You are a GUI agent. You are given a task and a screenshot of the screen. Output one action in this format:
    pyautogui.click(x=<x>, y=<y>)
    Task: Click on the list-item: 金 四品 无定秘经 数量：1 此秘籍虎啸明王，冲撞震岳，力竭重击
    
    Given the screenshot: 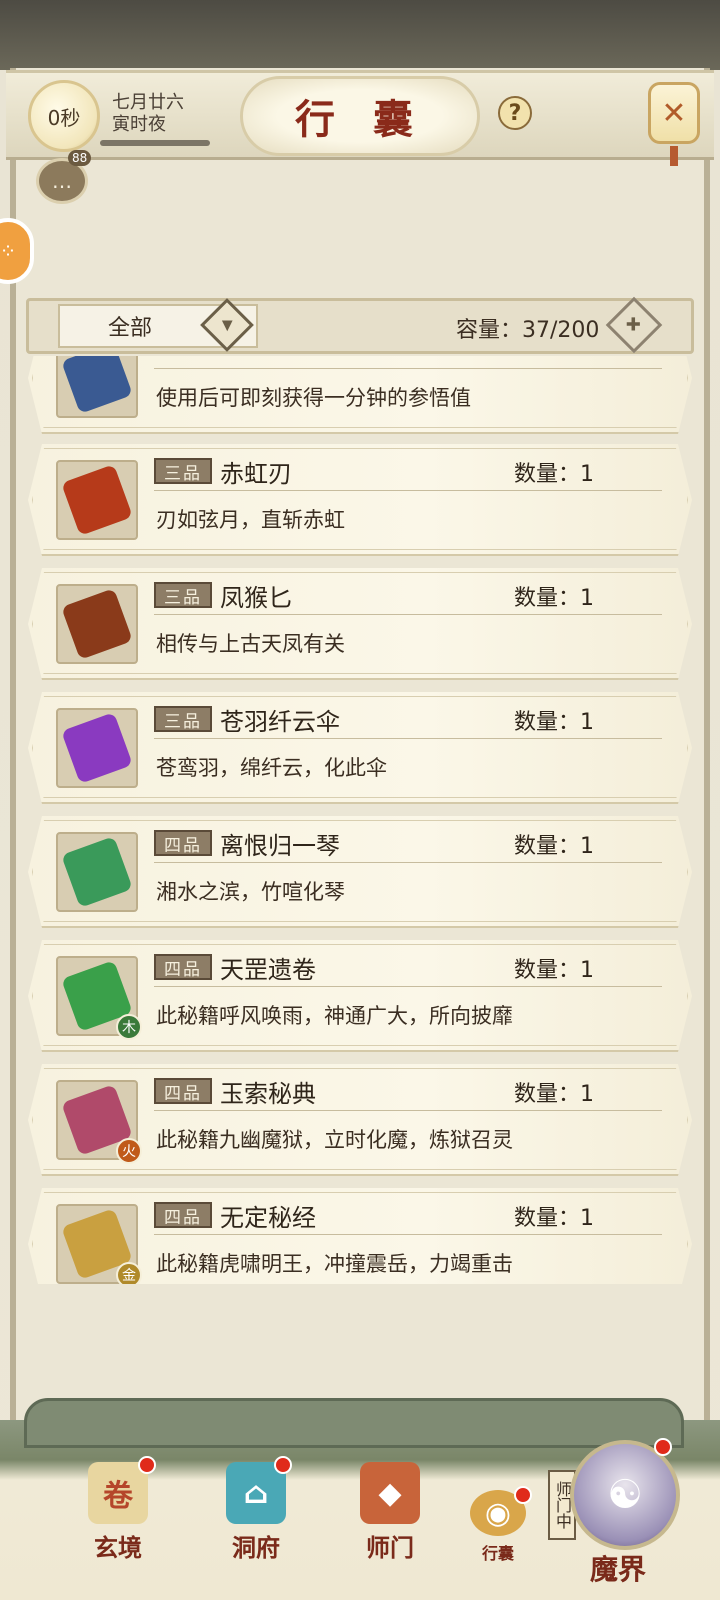 What is the action you would take?
    pyautogui.click(x=360, y=1236)
    